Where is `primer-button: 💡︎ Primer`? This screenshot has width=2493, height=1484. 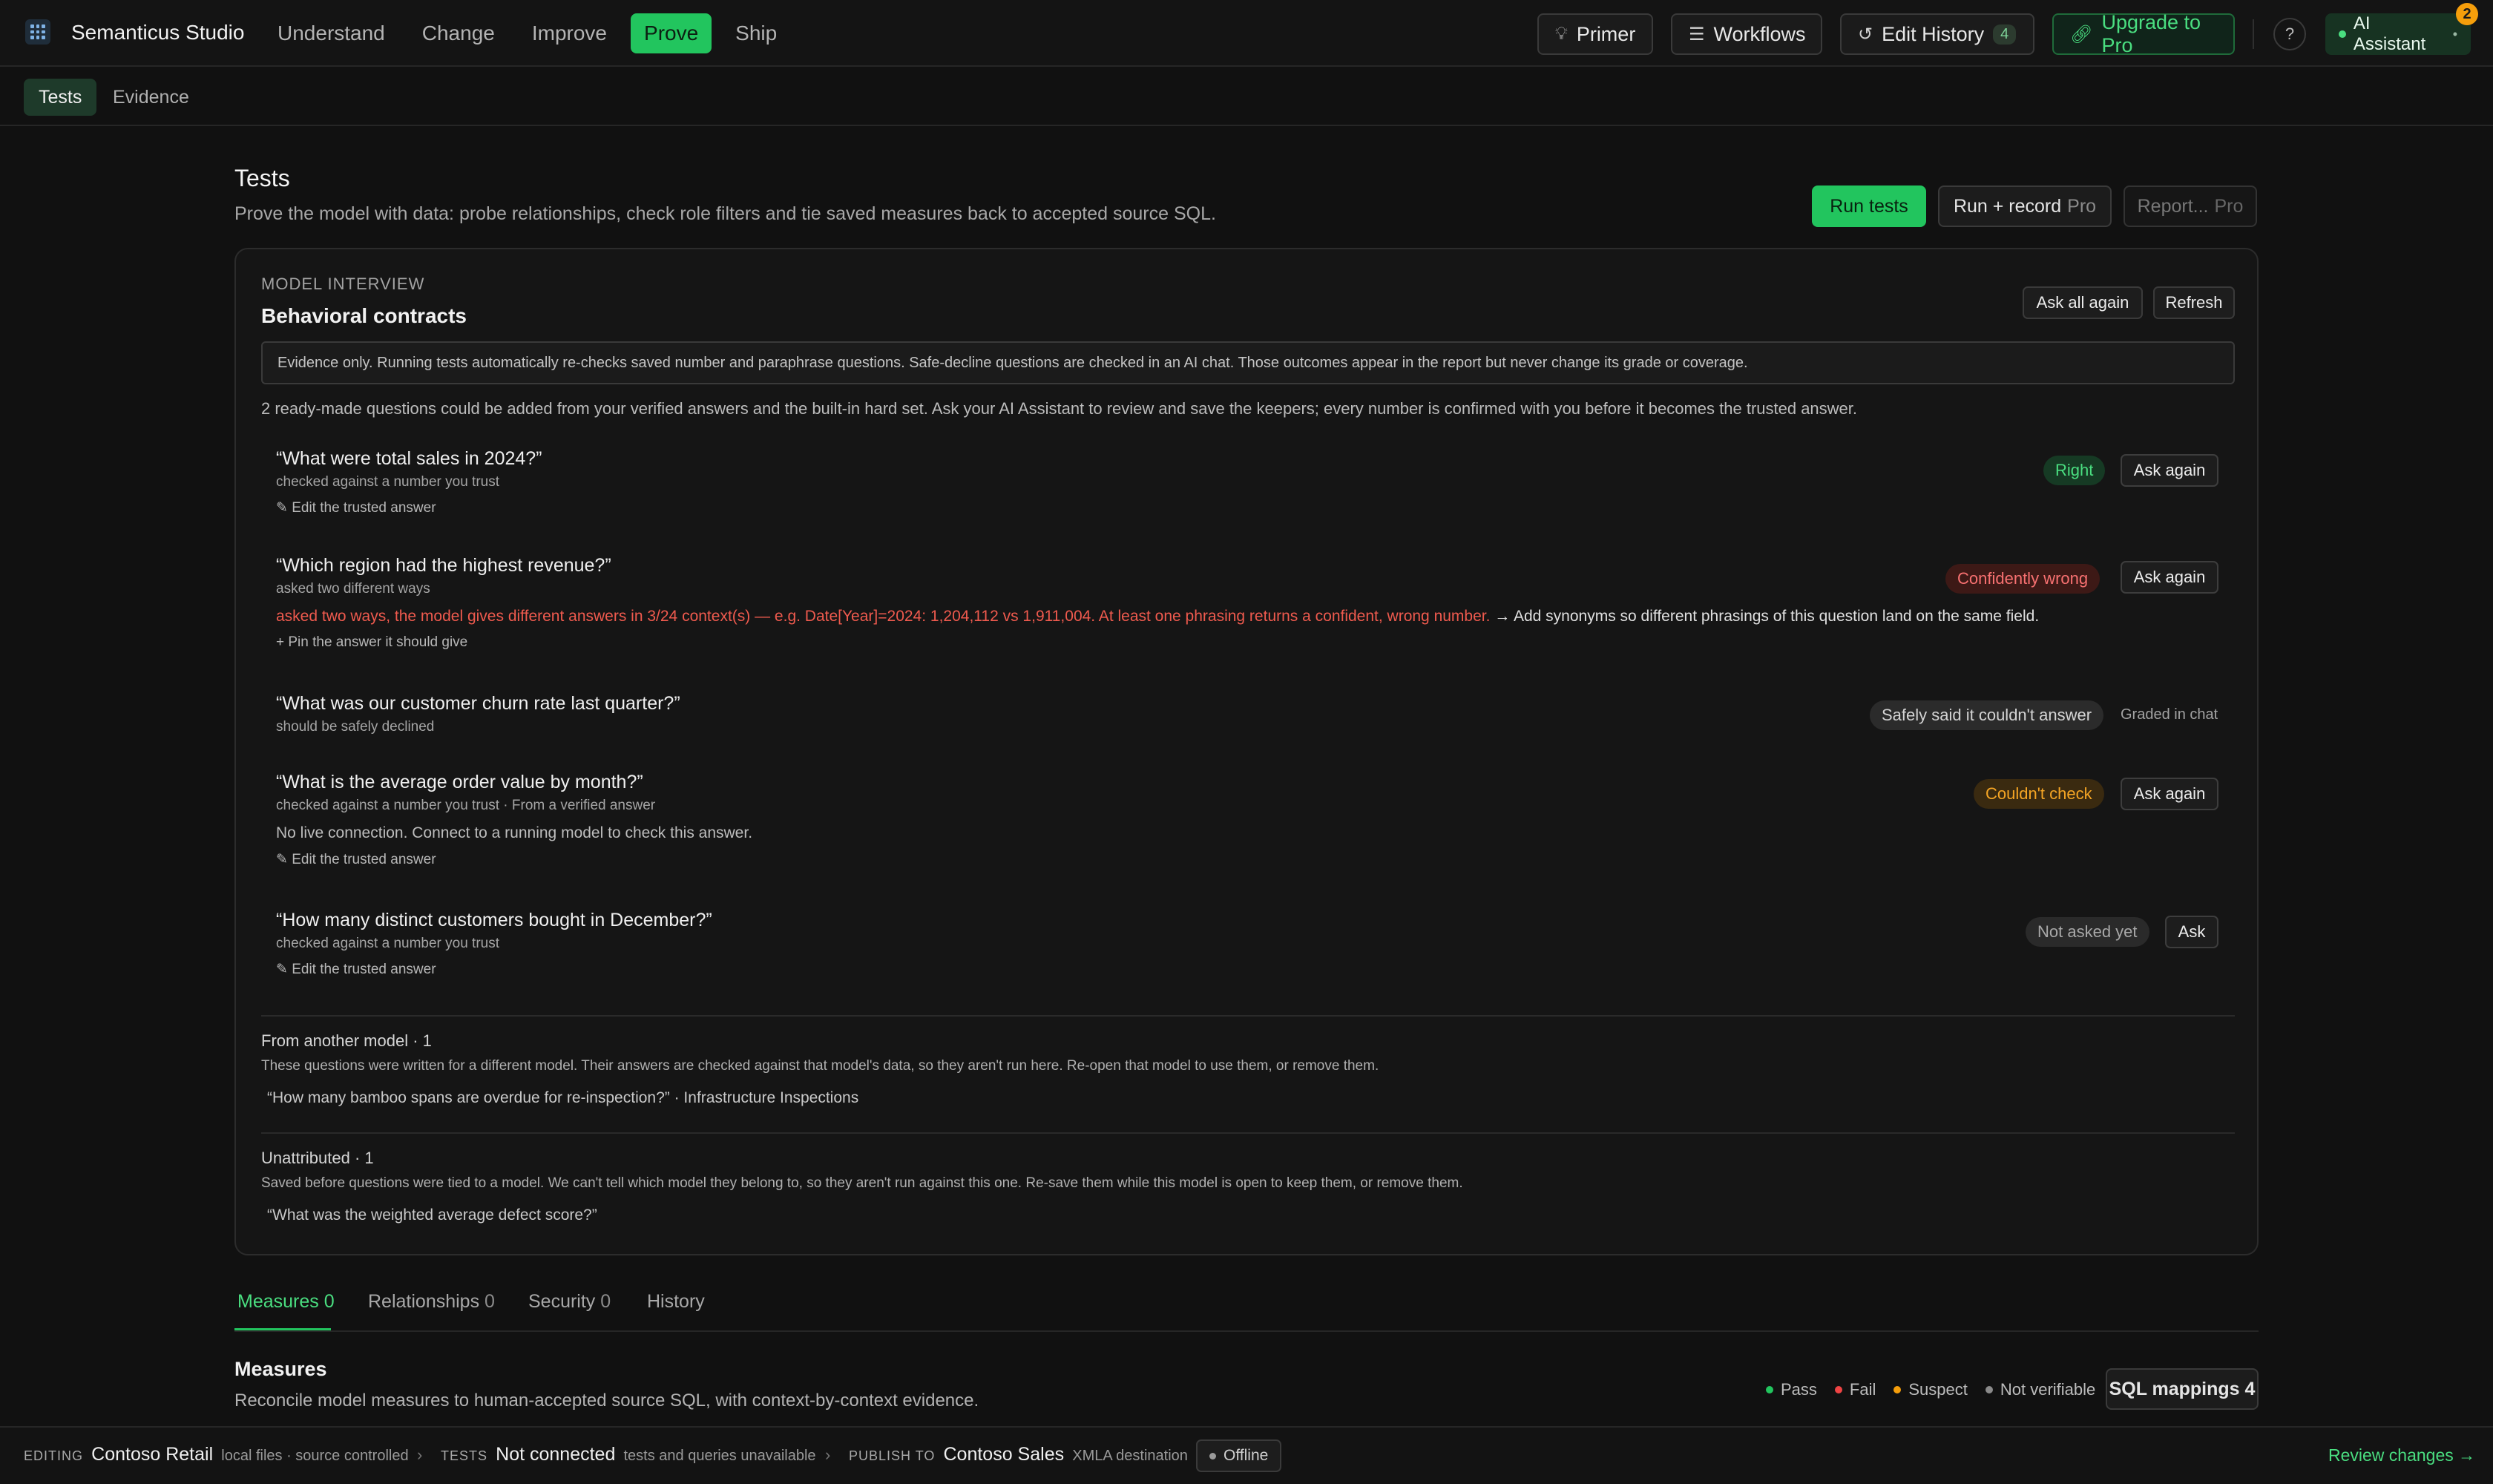 primer-button: 💡︎ Primer is located at coordinates (1595, 34).